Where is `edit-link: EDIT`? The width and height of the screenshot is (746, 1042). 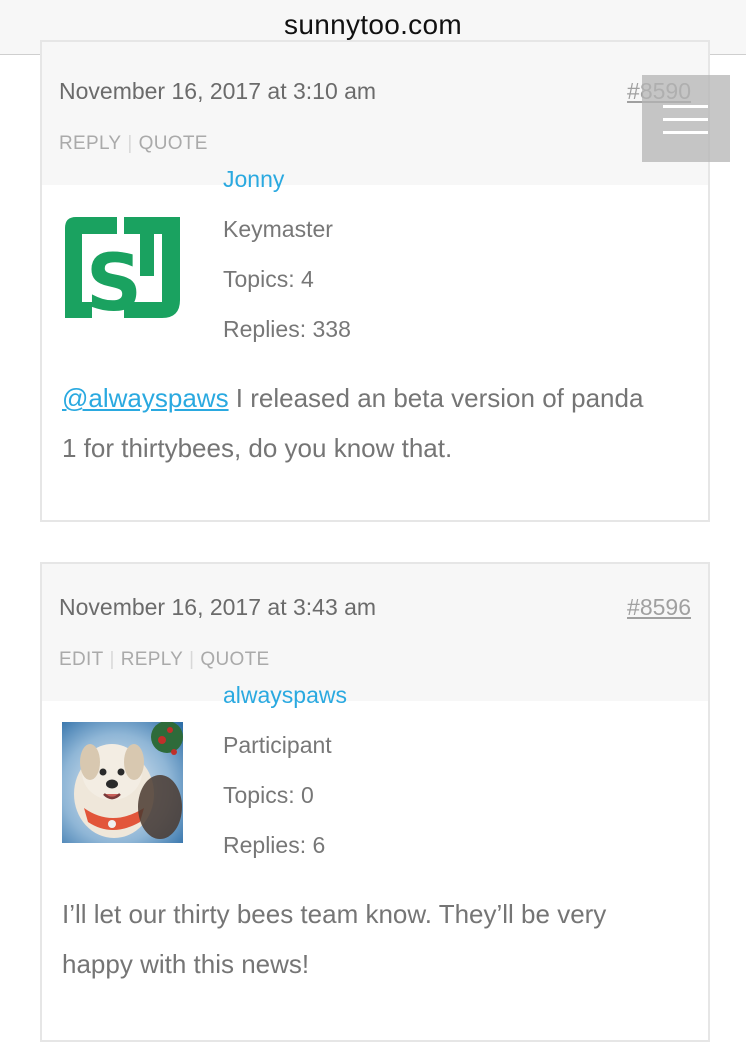 edit-link: EDIT is located at coordinates (81, 659).